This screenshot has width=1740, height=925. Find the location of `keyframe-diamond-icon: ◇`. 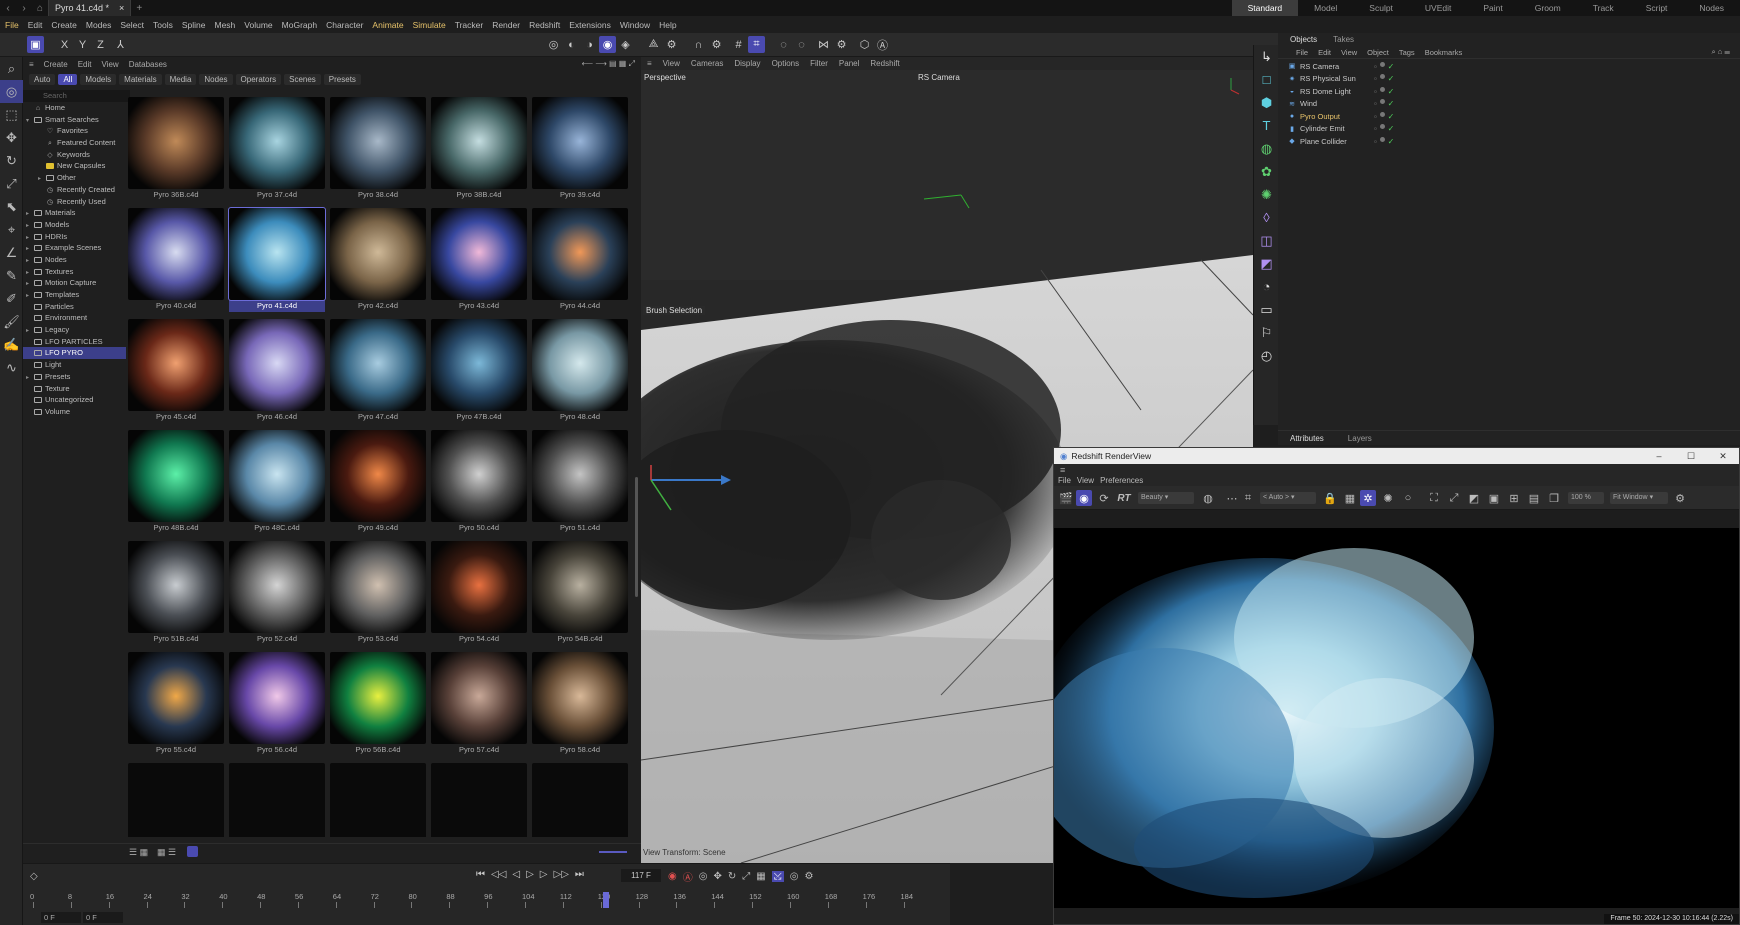

keyframe-diamond-icon: ◇ is located at coordinates (36, 877).